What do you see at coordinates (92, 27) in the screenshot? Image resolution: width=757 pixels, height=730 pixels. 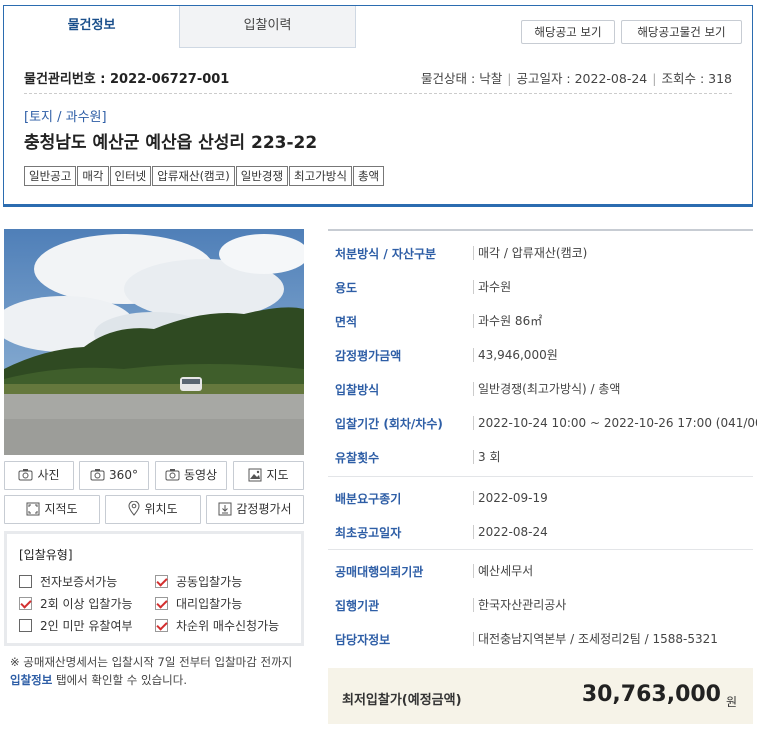 I see `tab-item-info: 물건정보` at bounding box center [92, 27].